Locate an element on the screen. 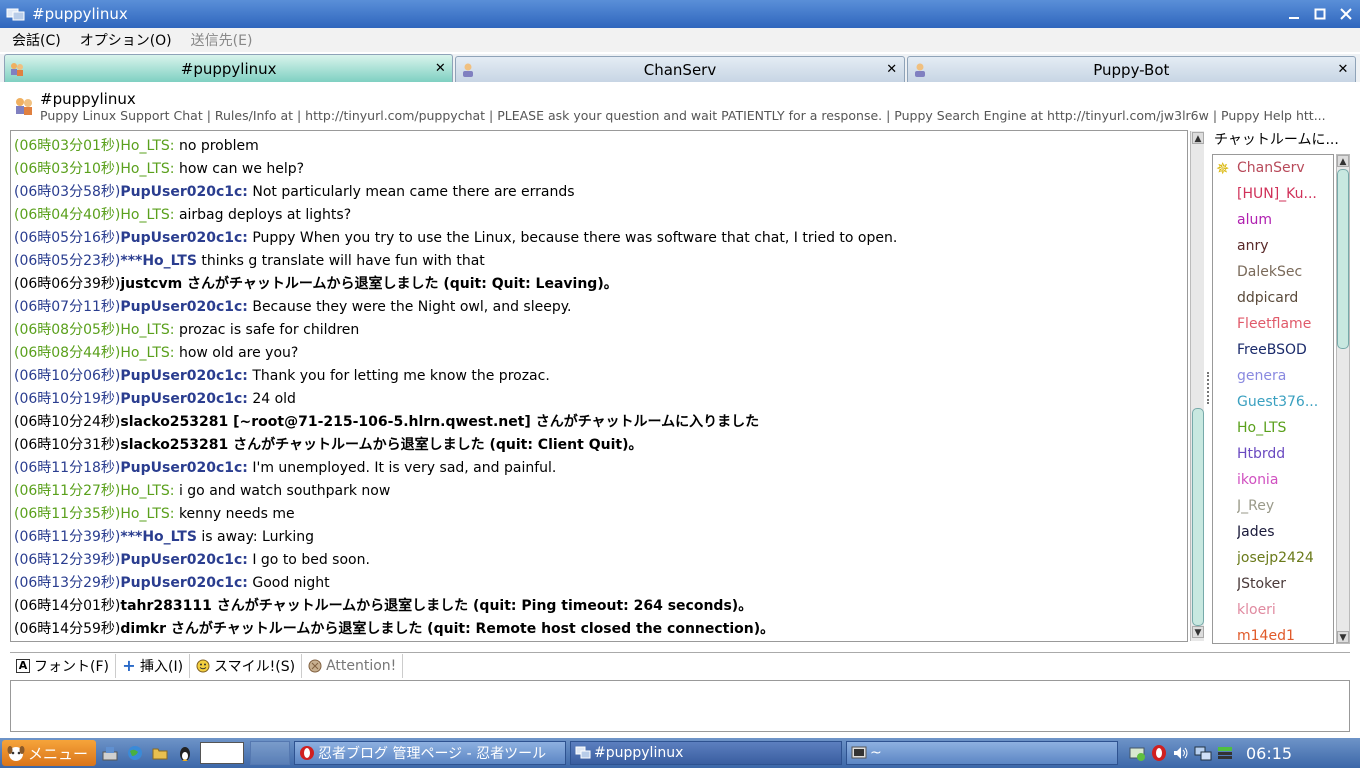 The height and width of the screenshot is (768, 1360). user-list-item: Jades is located at coordinates (1273, 532).